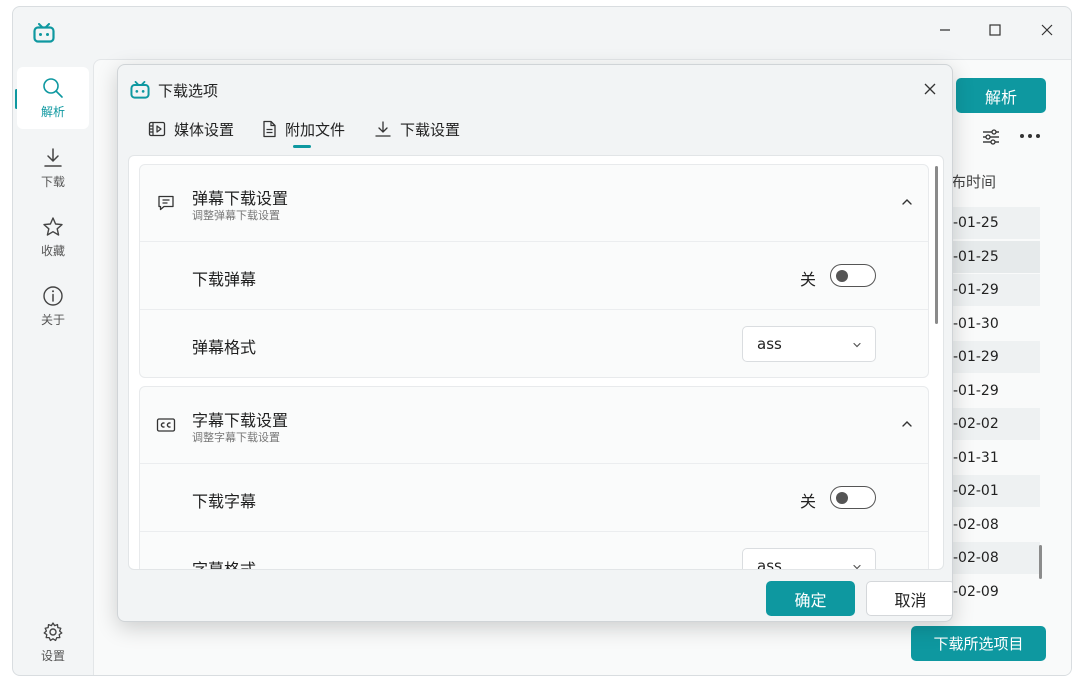 Image resolution: width=1080 pixels, height=685 pixels. Describe the element at coordinates (188, 91) in the screenshot. I see `dialog-title: 下载选项` at that location.